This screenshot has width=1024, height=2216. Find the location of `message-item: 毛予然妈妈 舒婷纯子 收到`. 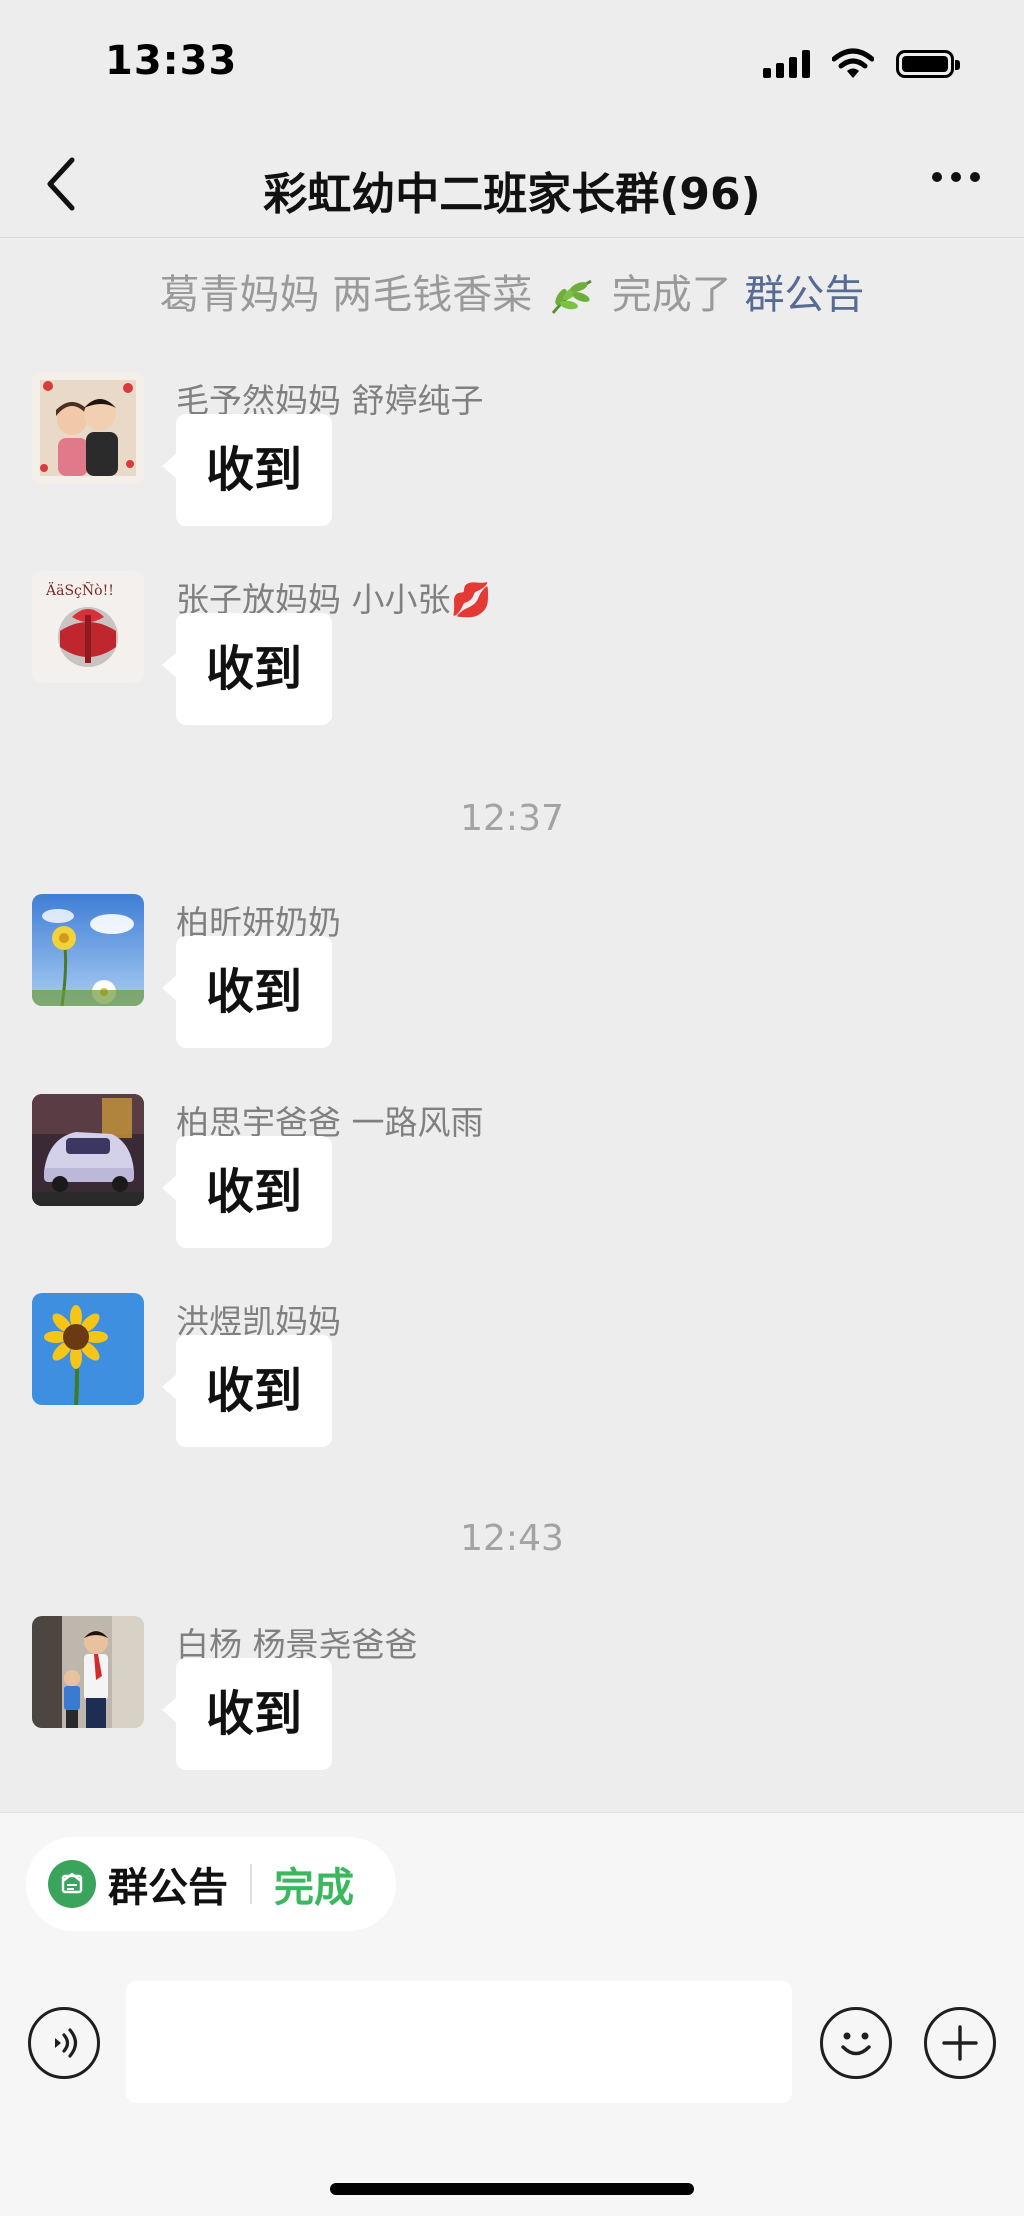

message-item: 毛予然妈妈 舒婷纯子 收到 is located at coordinates (512, 462).